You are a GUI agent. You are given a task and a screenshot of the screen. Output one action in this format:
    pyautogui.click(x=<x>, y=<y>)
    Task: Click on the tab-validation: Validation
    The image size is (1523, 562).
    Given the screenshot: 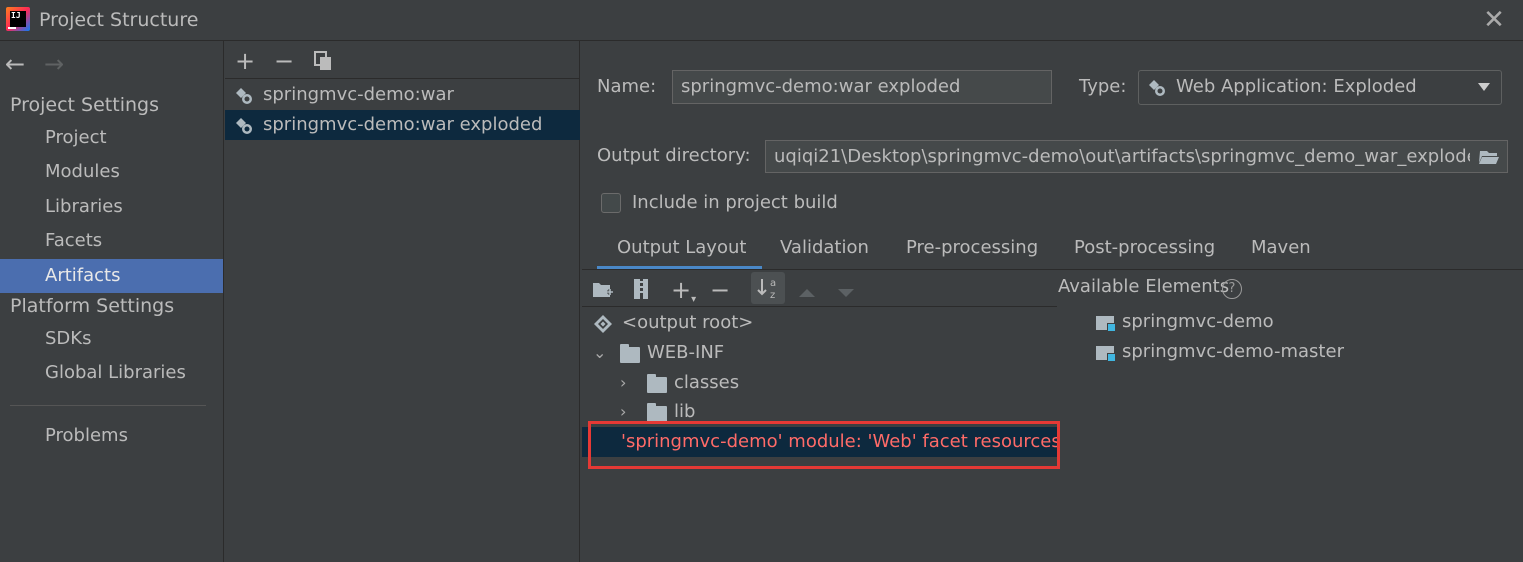 What is the action you would take?
    pyautogui.click(x=824, y=247)
    